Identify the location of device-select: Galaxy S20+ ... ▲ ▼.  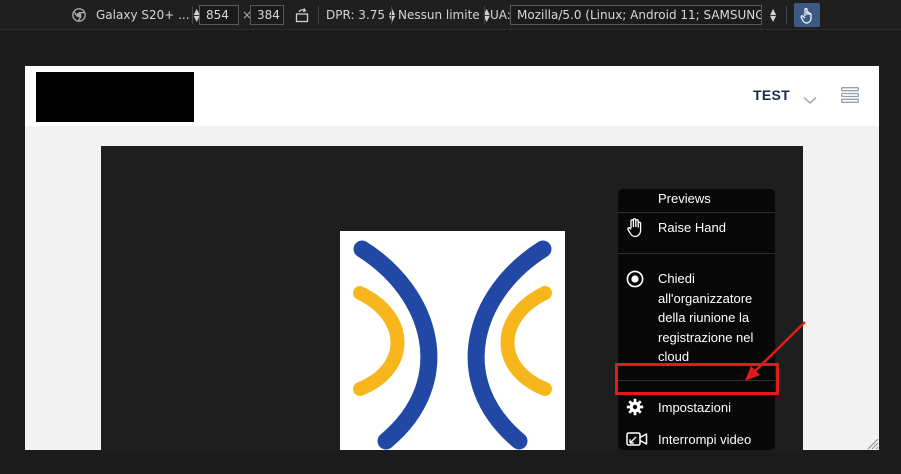
(148, 15).